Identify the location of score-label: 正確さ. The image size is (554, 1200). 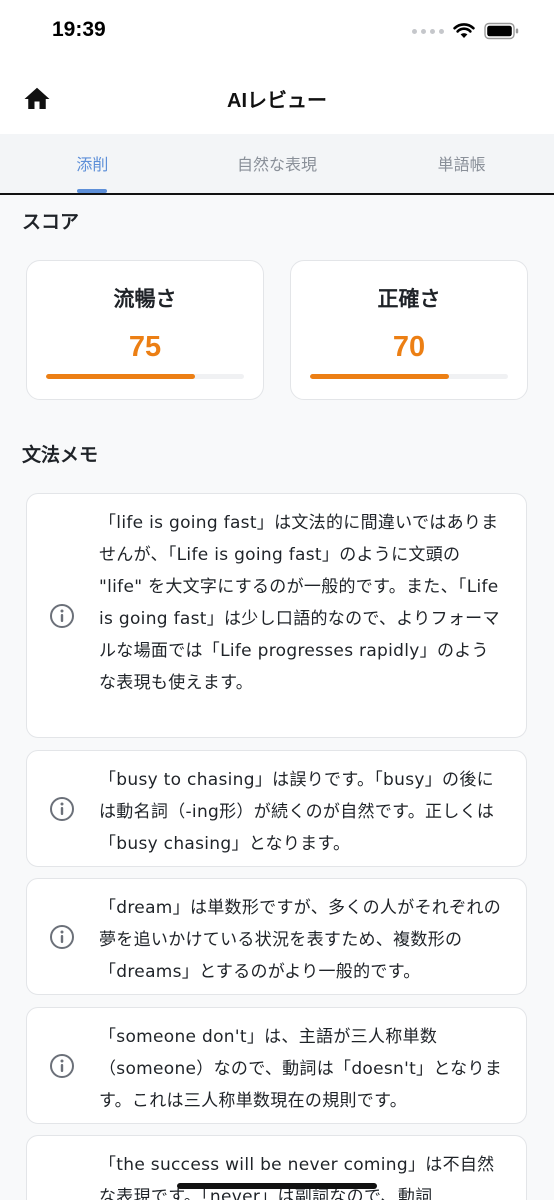
(409, 299).